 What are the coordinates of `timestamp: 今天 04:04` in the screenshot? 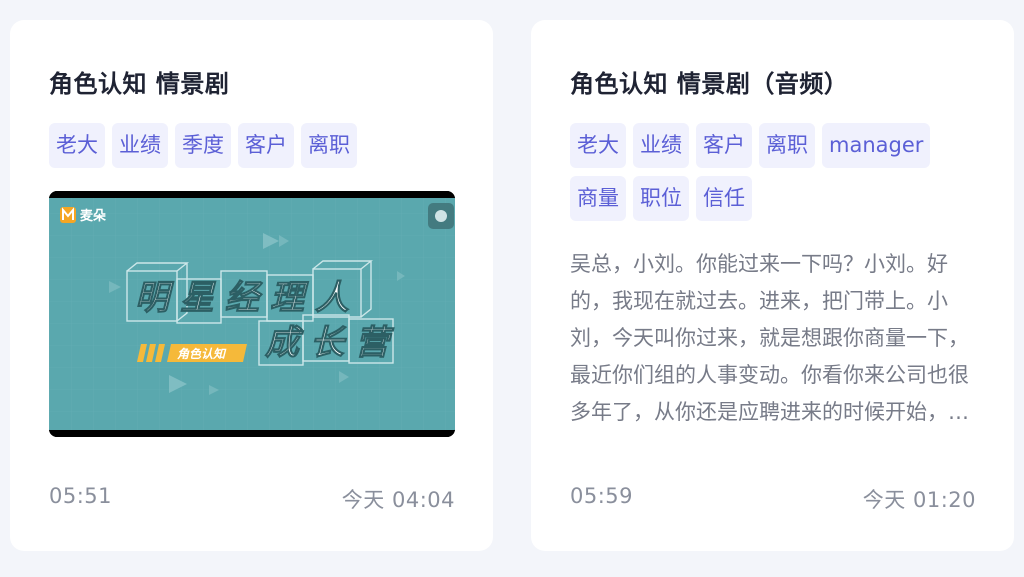 It's located at (398, 500).